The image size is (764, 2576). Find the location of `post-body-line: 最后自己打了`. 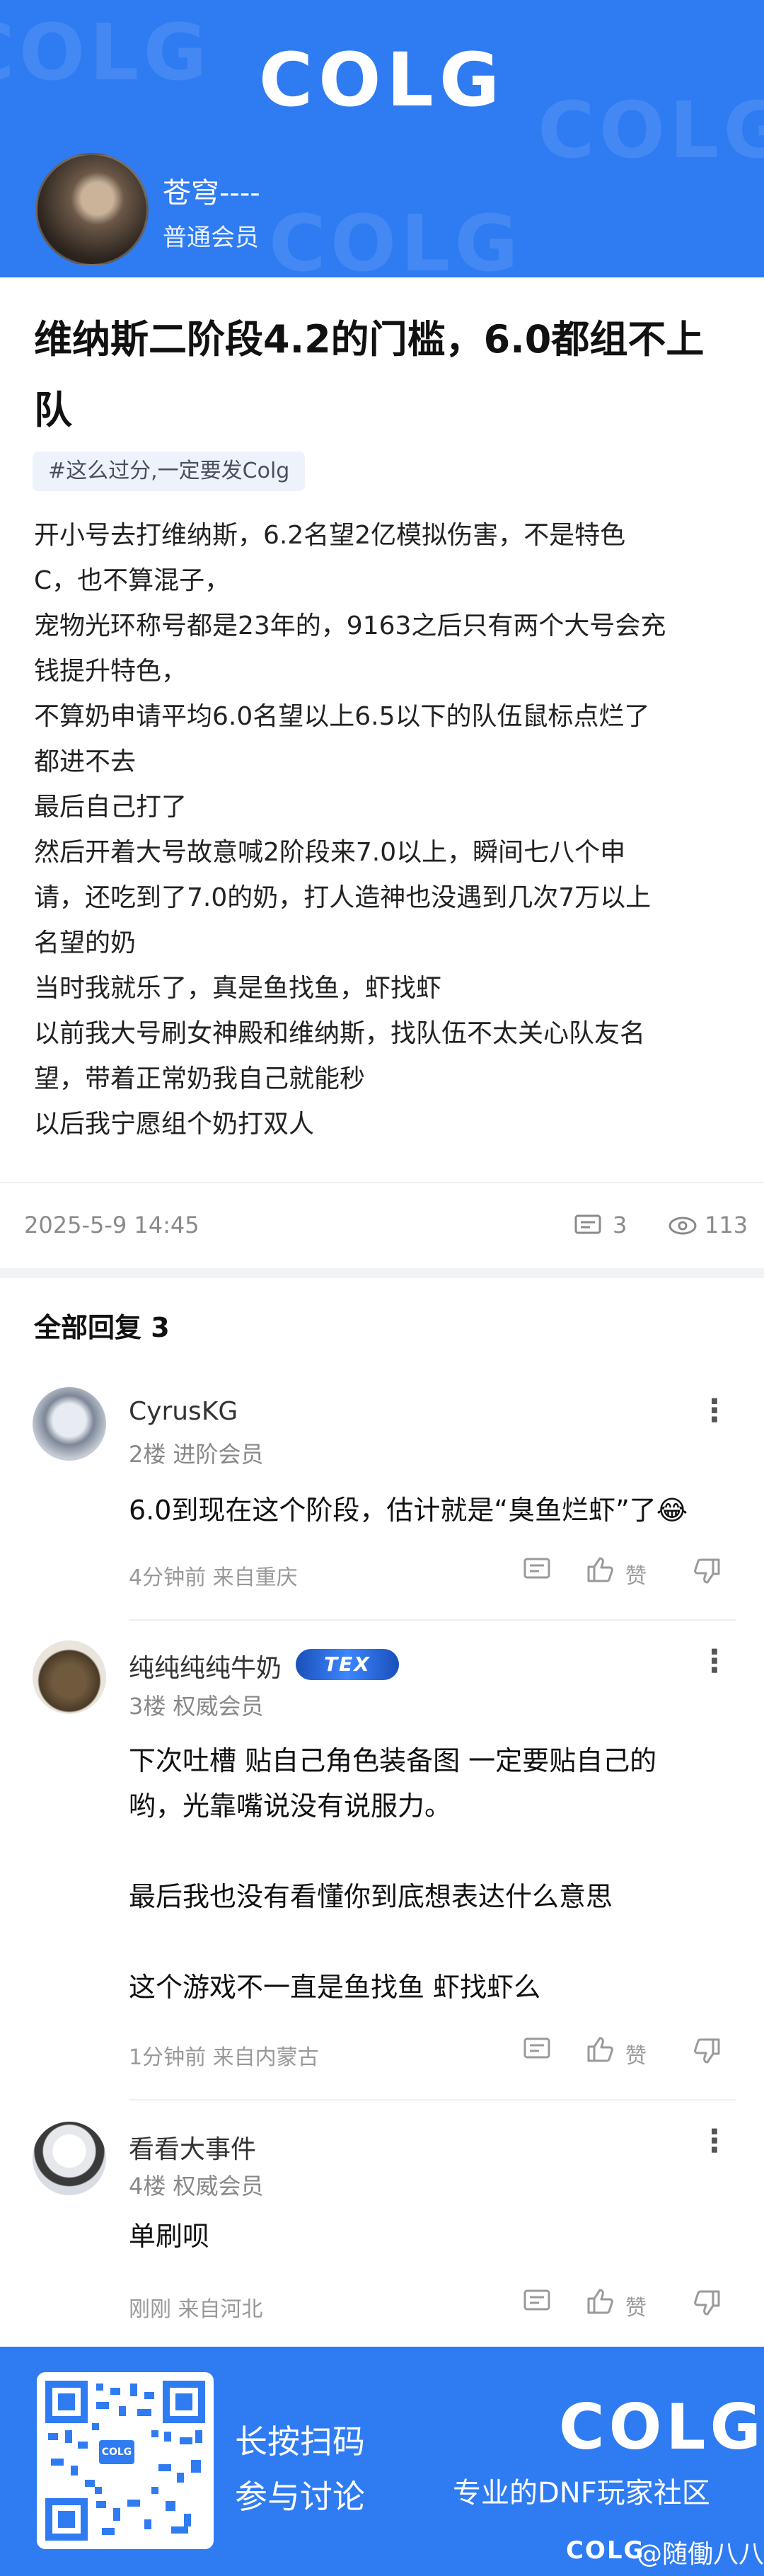

post-body-line: 最后自己打了 is located at coordinates (110, 808).